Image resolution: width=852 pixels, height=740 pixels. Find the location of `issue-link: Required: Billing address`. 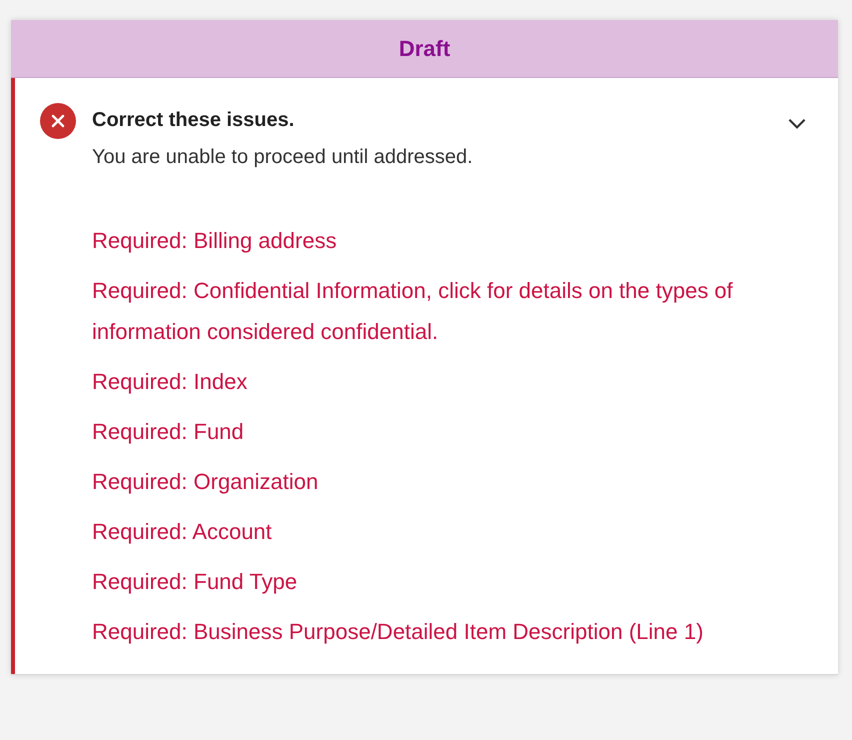

issue-link: Required: Billing address is located at coordinates (451, 240).